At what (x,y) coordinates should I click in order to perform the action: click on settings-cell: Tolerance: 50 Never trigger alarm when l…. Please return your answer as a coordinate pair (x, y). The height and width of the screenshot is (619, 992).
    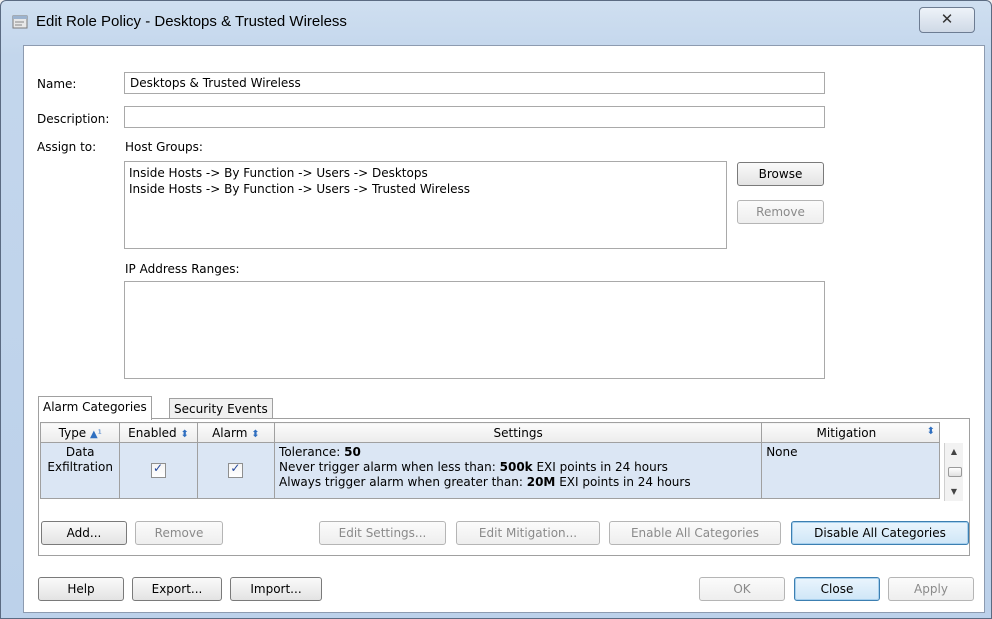
    Looking at the image, I should click on (518, 470).